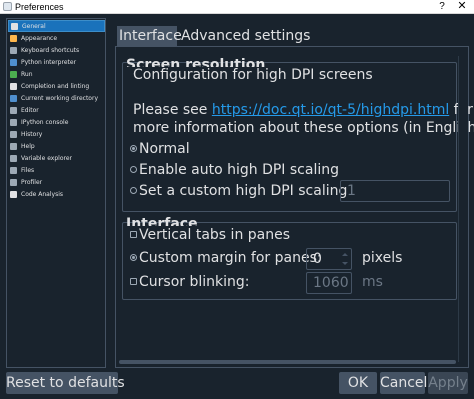 This screenshot has width=474, height=399. Describe the element at coordinates (32, 182) in the screenshot. I see `sidebar-item-label: Profiler` at that location.